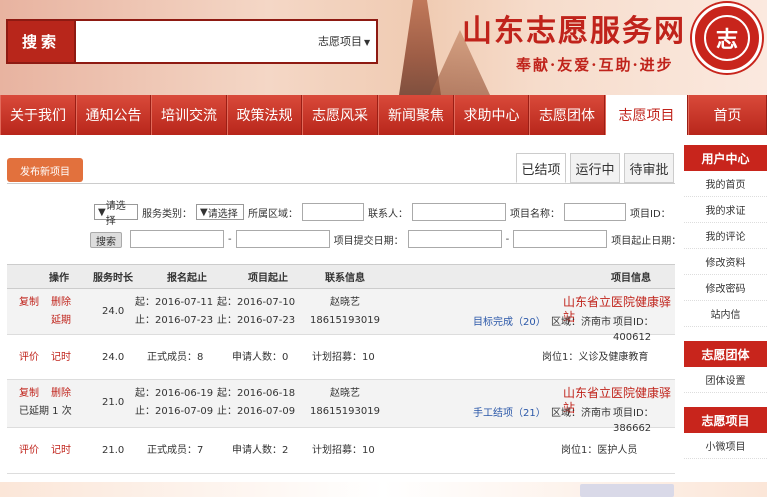 The image size is (767, 497). What do you see at coordinates (256, 320) in the screenshot?
I see `project-end: 止：2016-07-23` at bounding box center [256, 320].